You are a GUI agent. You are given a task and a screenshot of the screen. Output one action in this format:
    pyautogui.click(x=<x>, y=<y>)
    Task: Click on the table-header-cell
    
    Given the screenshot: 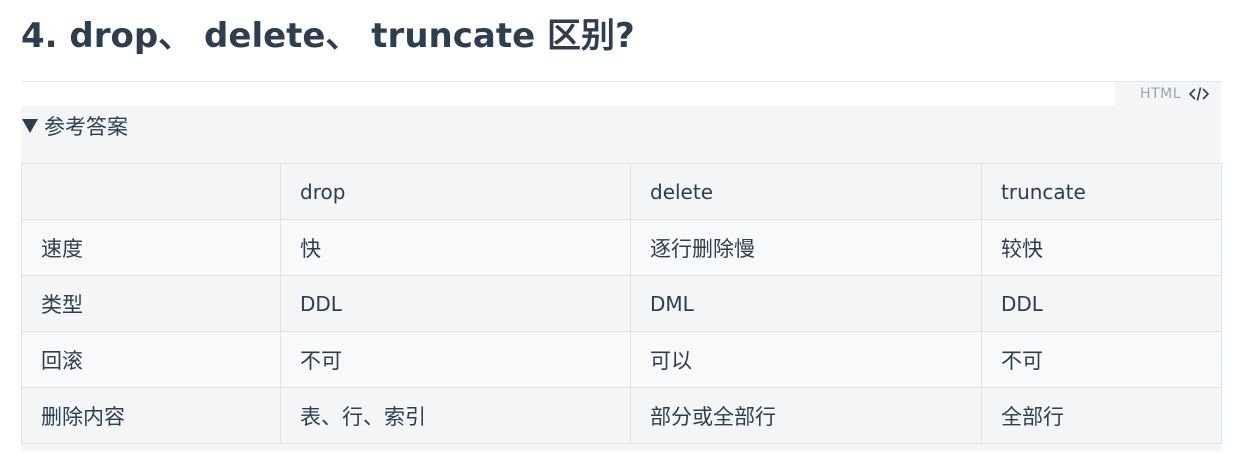 What is the action you would take?
    pyautogui.click(x=151, y=191)
    